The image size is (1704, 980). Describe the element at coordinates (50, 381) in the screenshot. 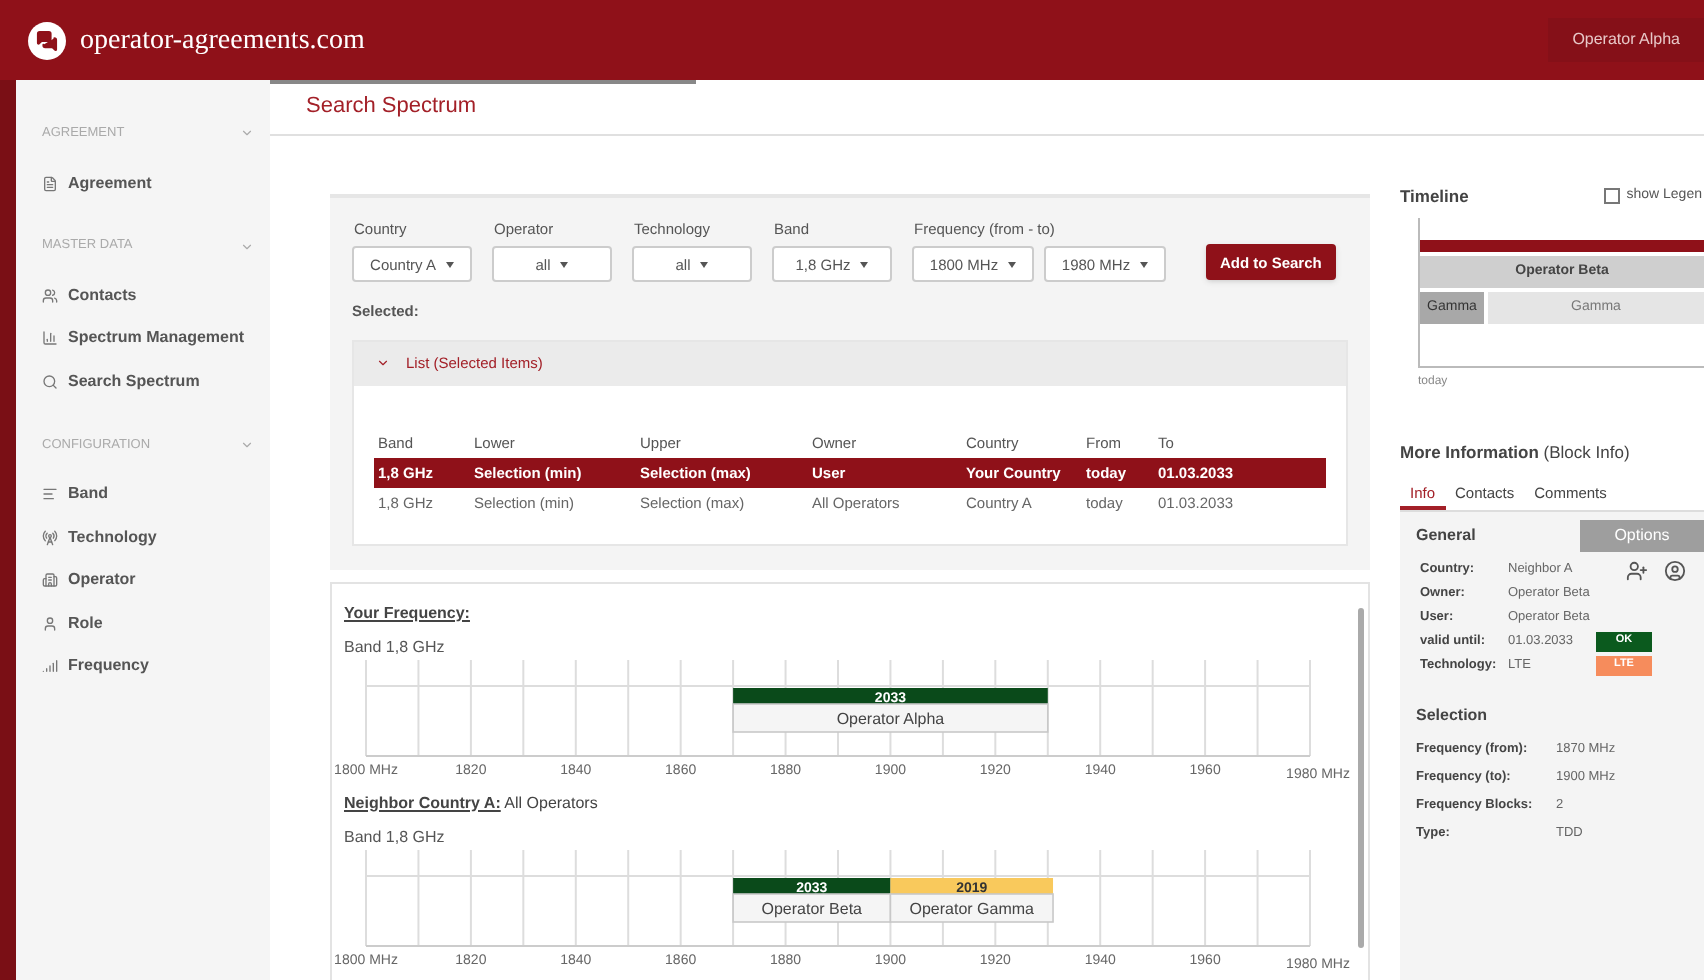

I see `search-icon` at that location.